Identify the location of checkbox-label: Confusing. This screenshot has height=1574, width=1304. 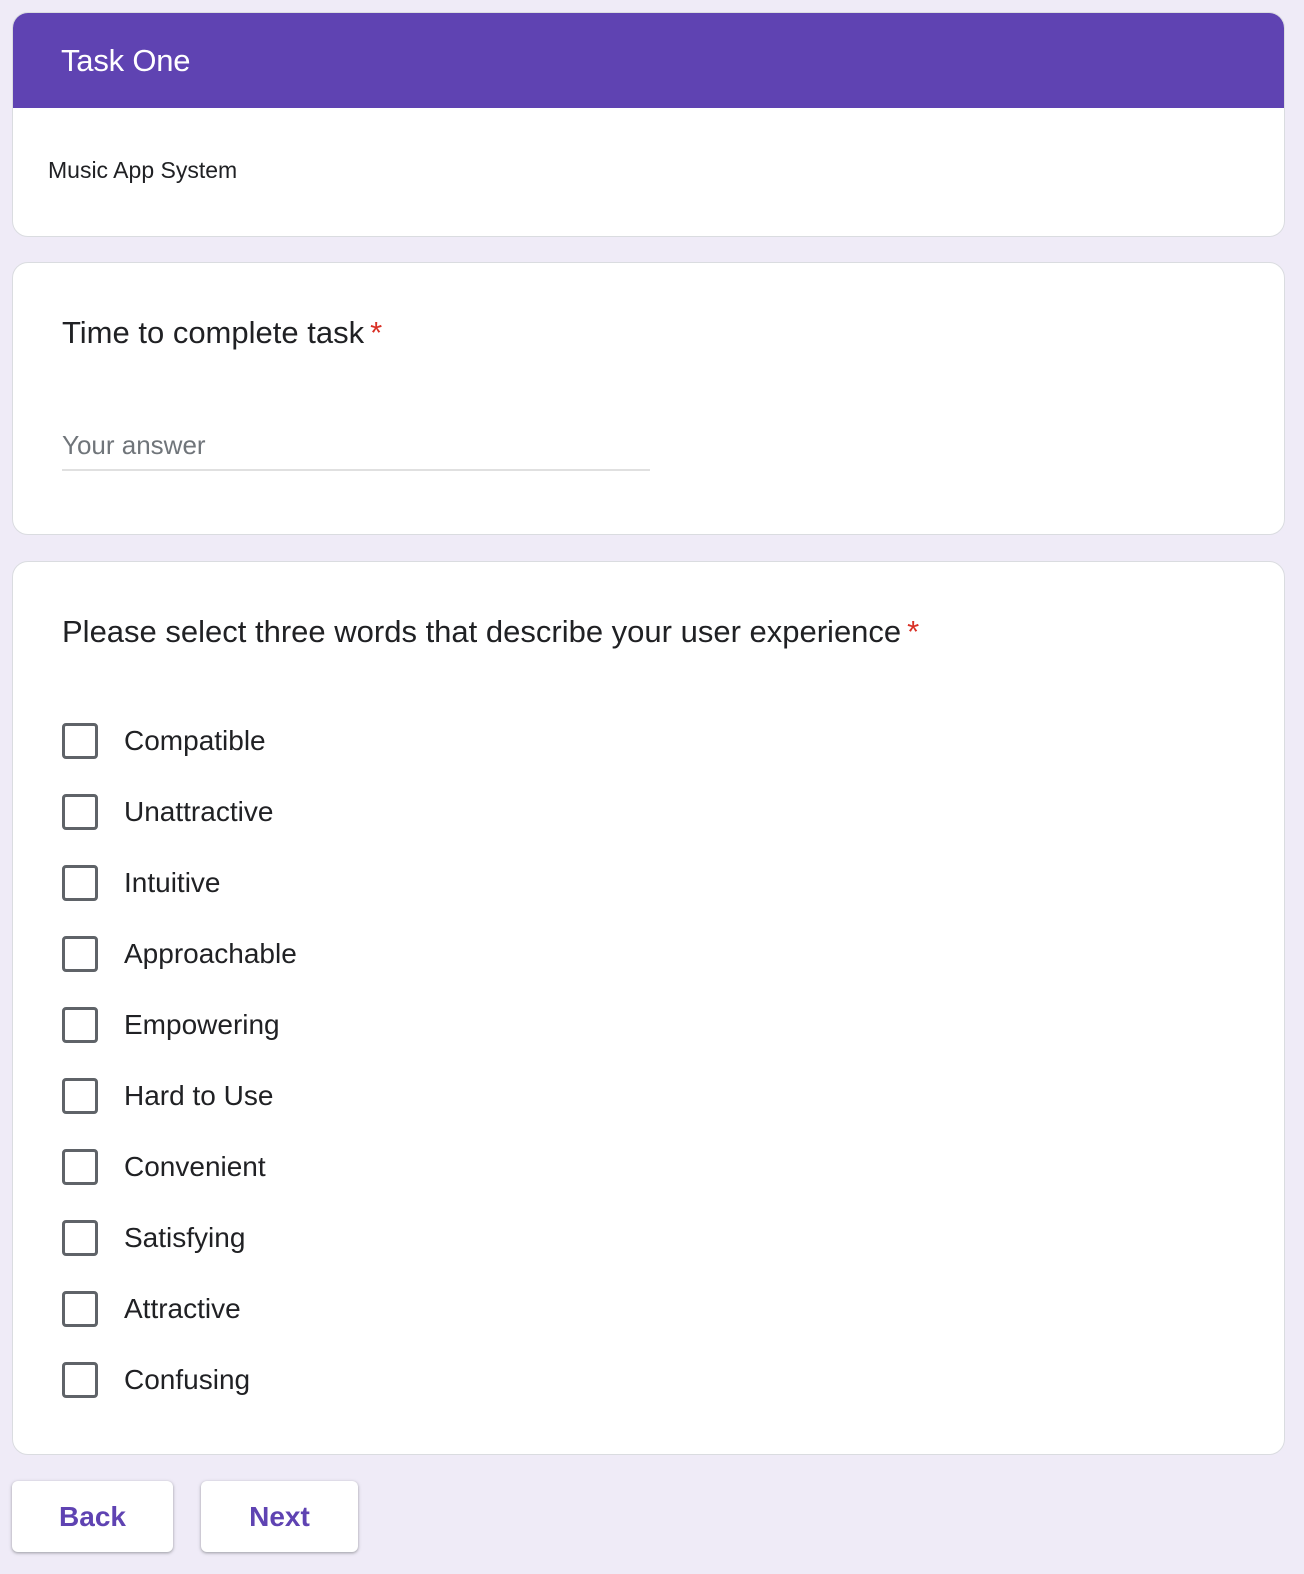
(187, 1379).